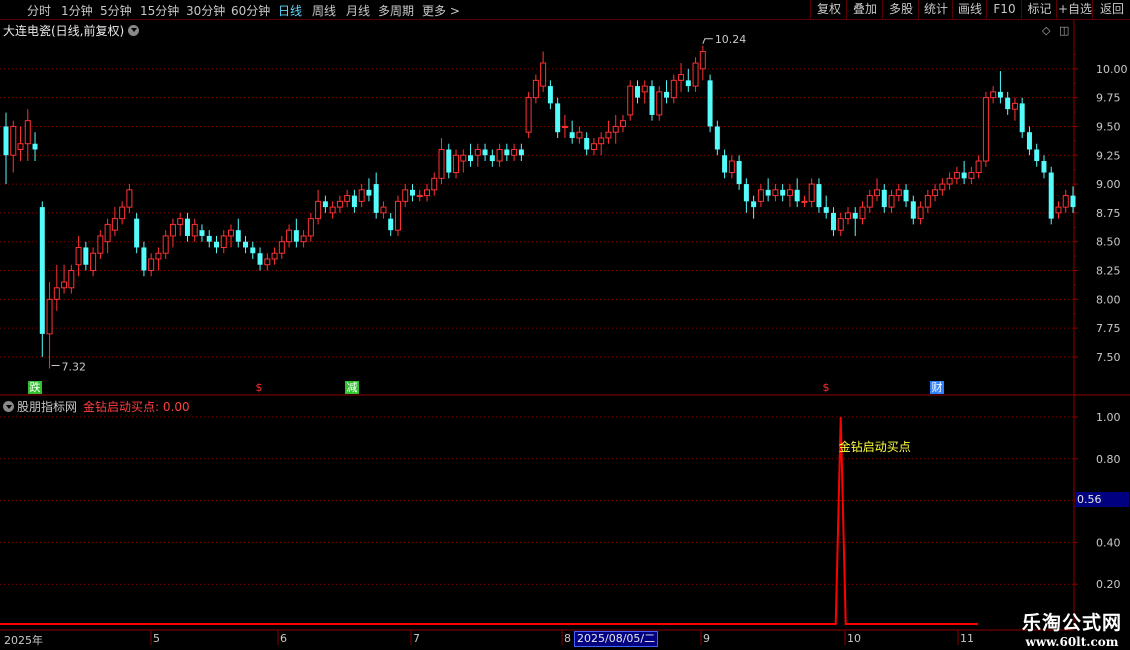  Describe the element at coordinates (23, 640) in the screenshot. I see `month-label: 2025年` at that location.